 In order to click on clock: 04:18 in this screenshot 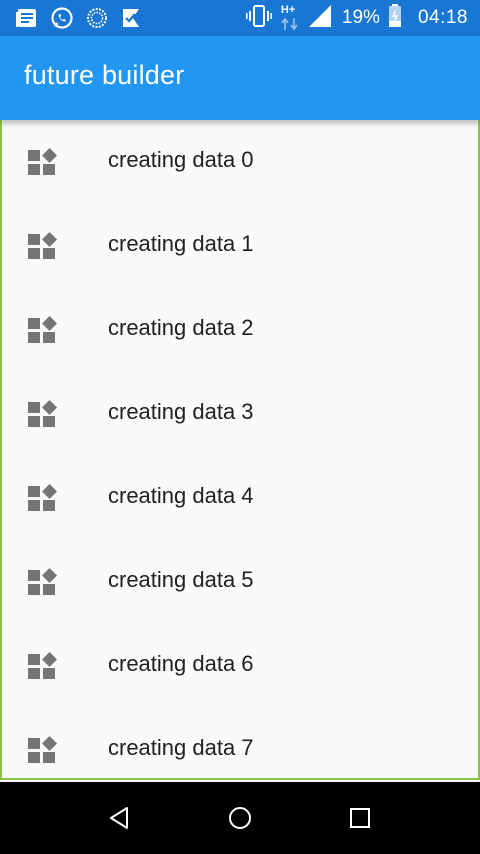, I will do `click(442, 17)`.